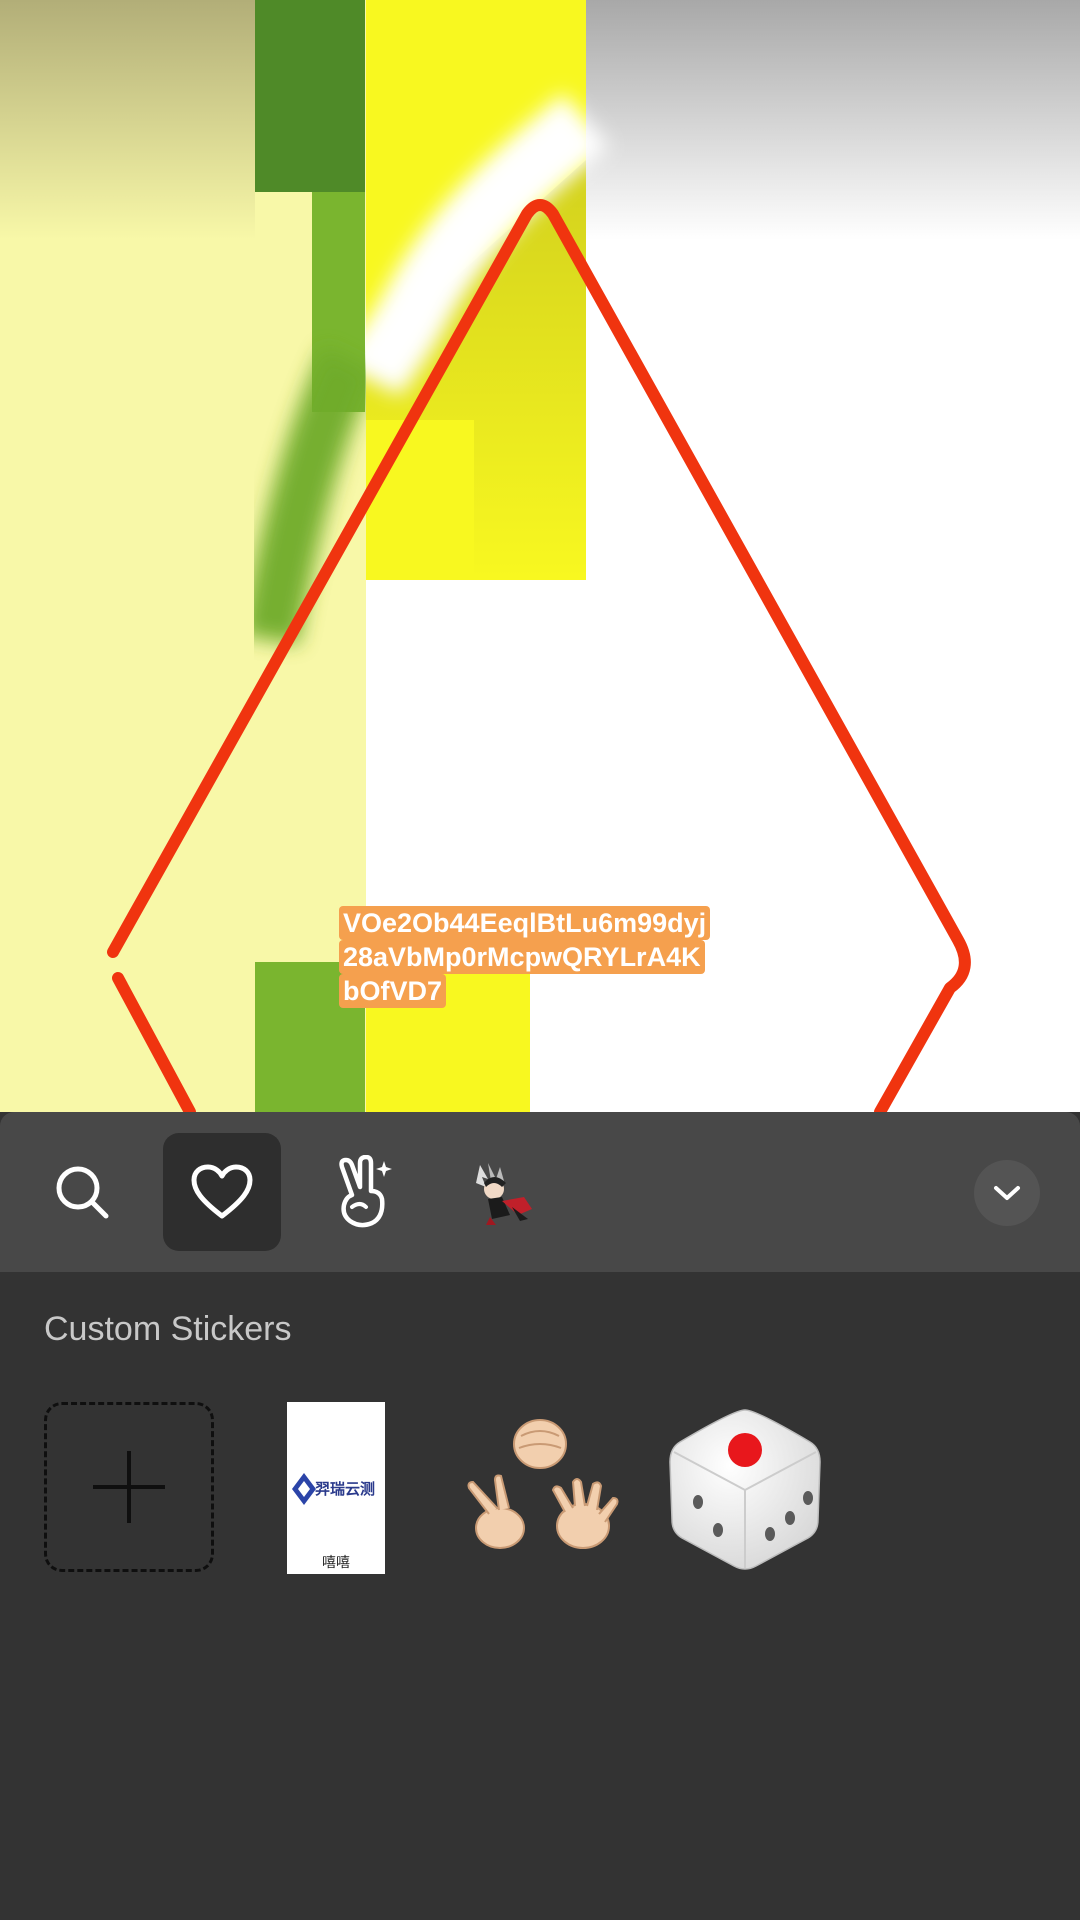 The image size is (1080, 1920). I want to click on plus-icon, so click(129, 1487).